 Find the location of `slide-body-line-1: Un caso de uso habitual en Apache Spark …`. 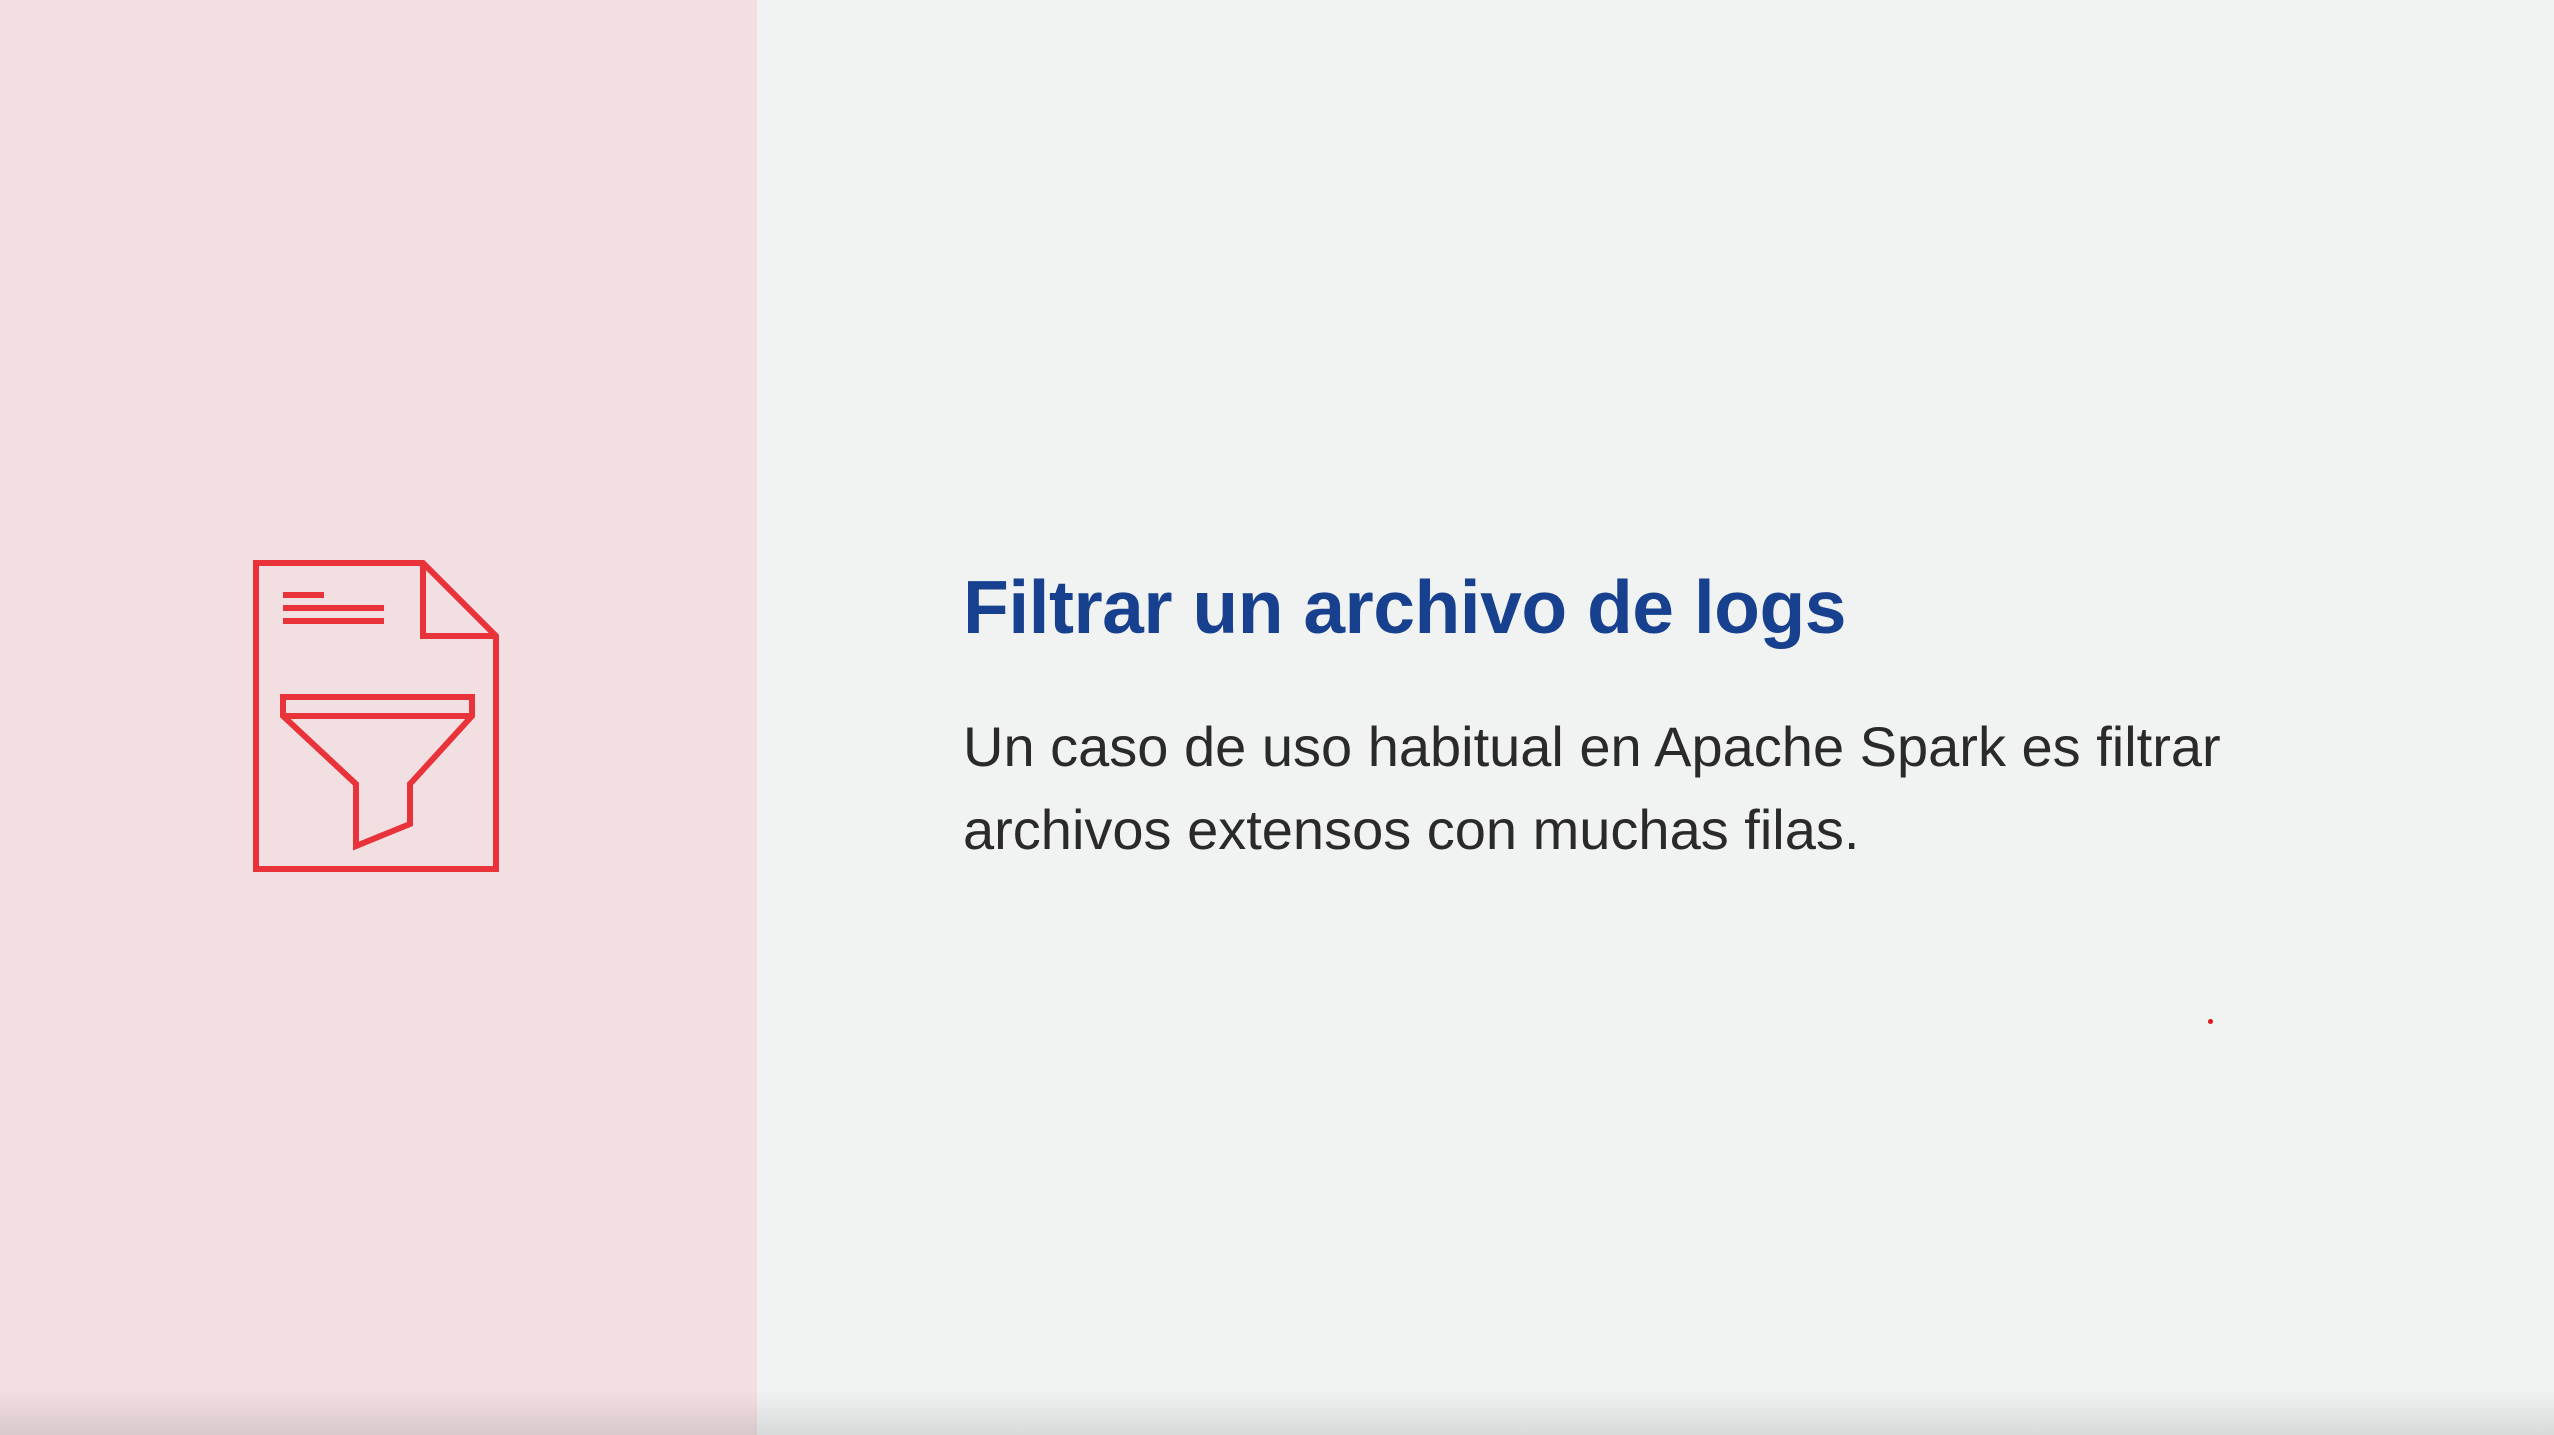

slide-body-line-1: Un caso de uso habitual en Apache Spark … is located at coordinates (1592, 746).